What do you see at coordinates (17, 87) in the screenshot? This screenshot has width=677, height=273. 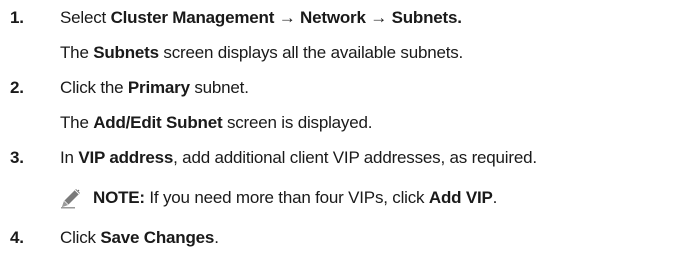 I see `step-number: 2.` at bounding box center [17, 87].